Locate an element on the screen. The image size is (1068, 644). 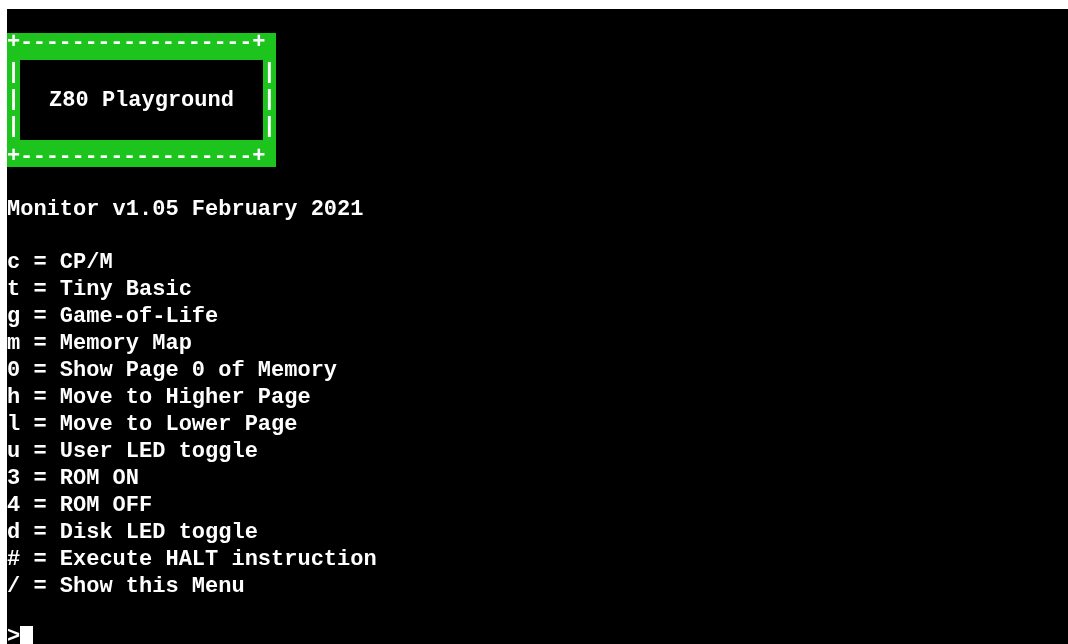
menu-option: 4 = ROM OFF is located at coordinates (537, 505).